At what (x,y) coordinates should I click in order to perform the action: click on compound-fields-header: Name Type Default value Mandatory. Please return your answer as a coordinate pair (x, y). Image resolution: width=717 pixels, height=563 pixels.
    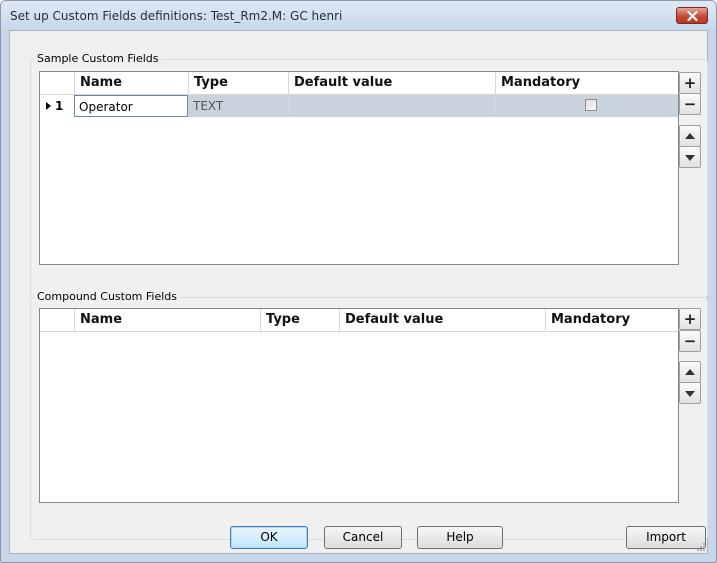
    Looking at the image, I should click on (359, 320).